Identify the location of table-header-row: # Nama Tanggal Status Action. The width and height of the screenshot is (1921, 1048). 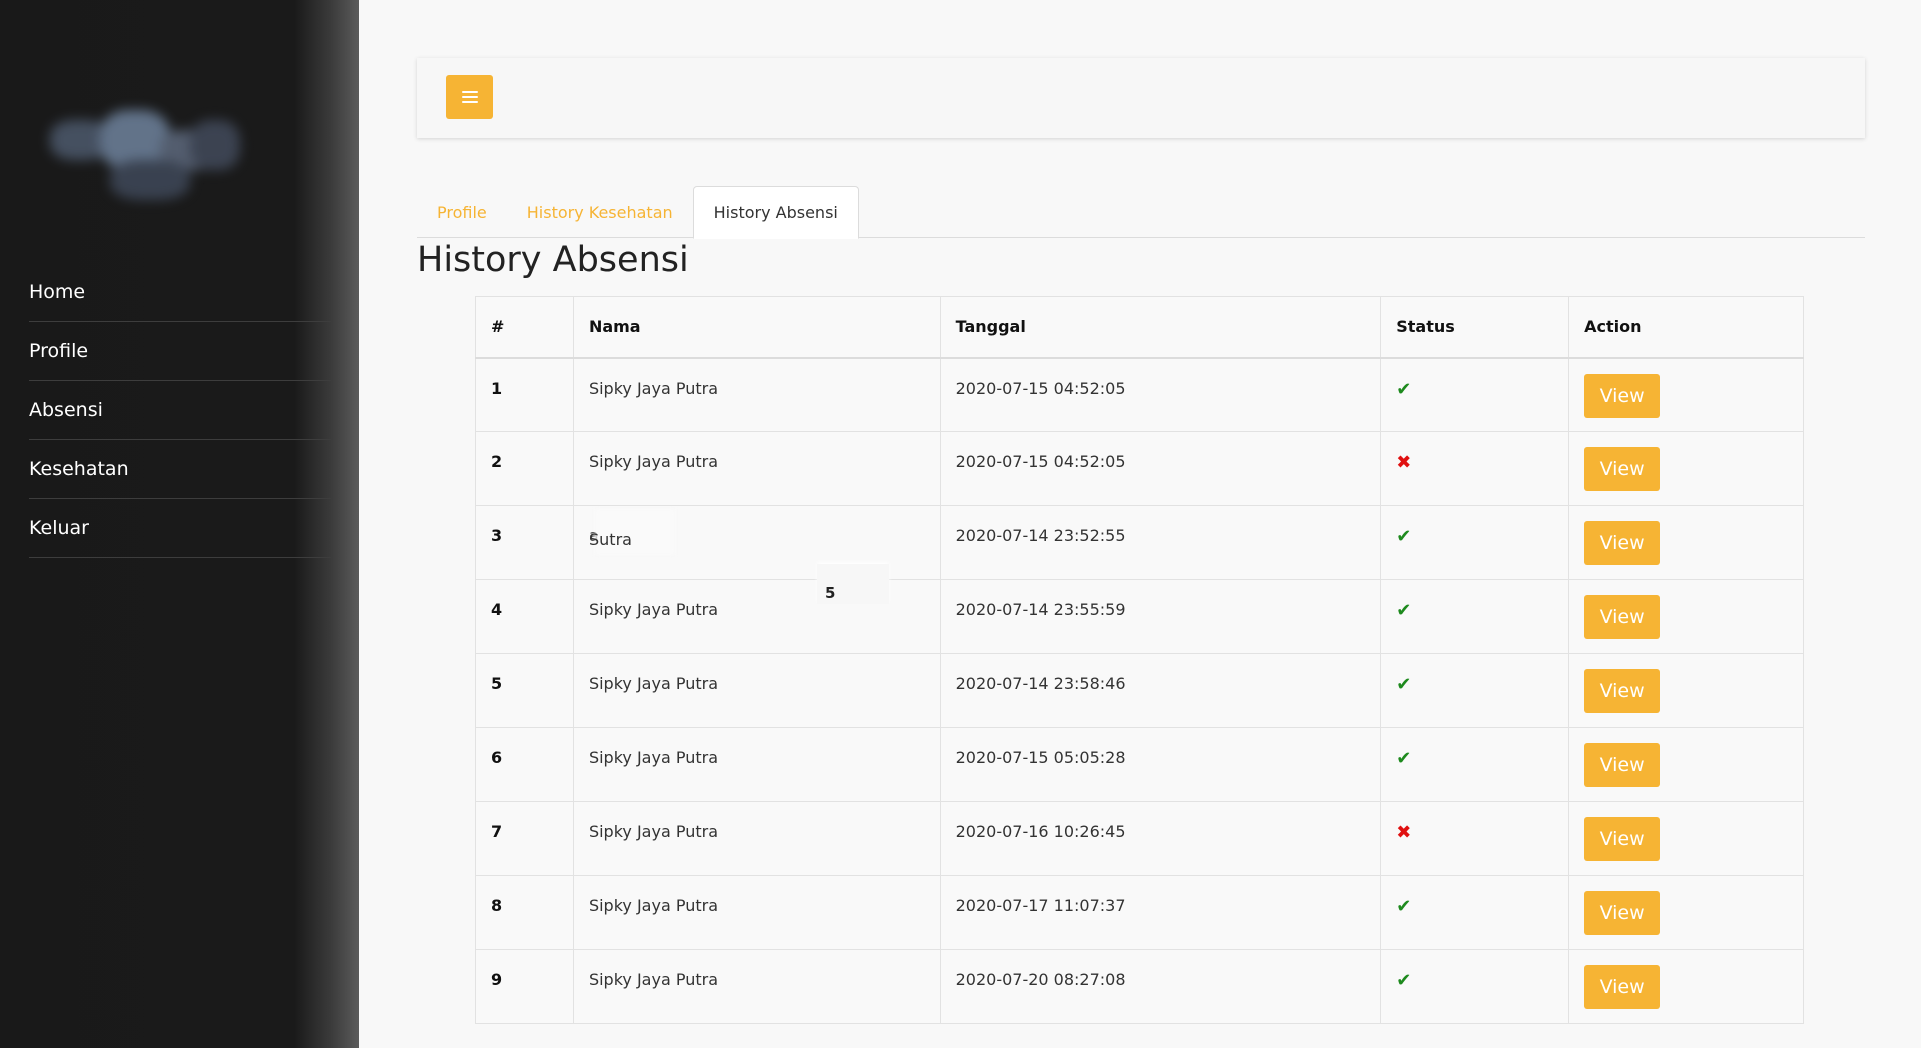
(1139, 327).